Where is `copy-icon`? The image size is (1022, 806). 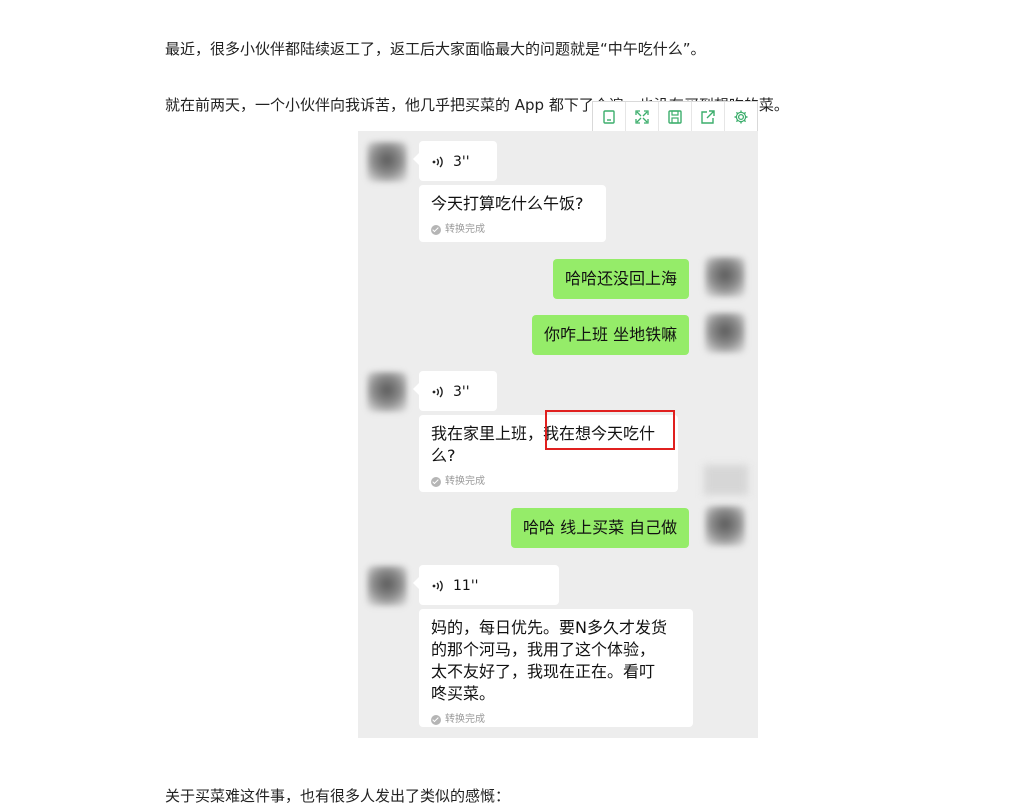
copy-icon is located at coordinates (609, 117).